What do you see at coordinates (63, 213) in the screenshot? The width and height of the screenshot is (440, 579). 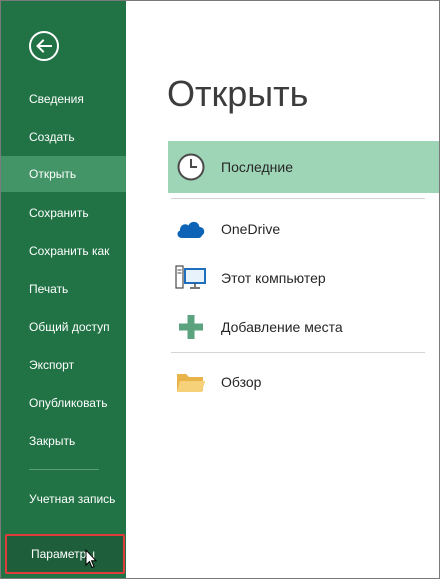 I see `nav-item-save: Сохранить` at bounding box center [63, 213].